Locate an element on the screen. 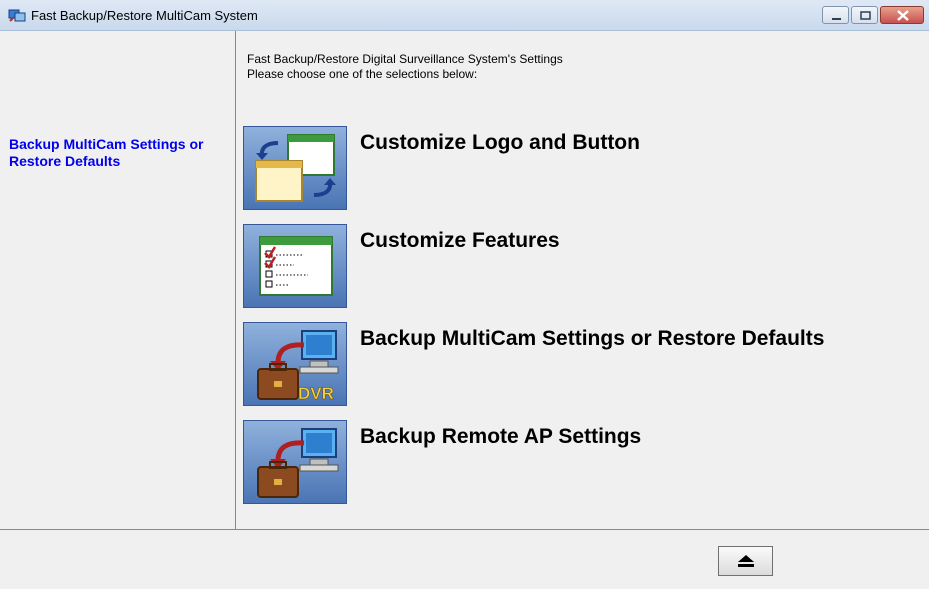 The image size is (929, 589). backup-multicam-button: DVR is located at coordinates (295, 364).